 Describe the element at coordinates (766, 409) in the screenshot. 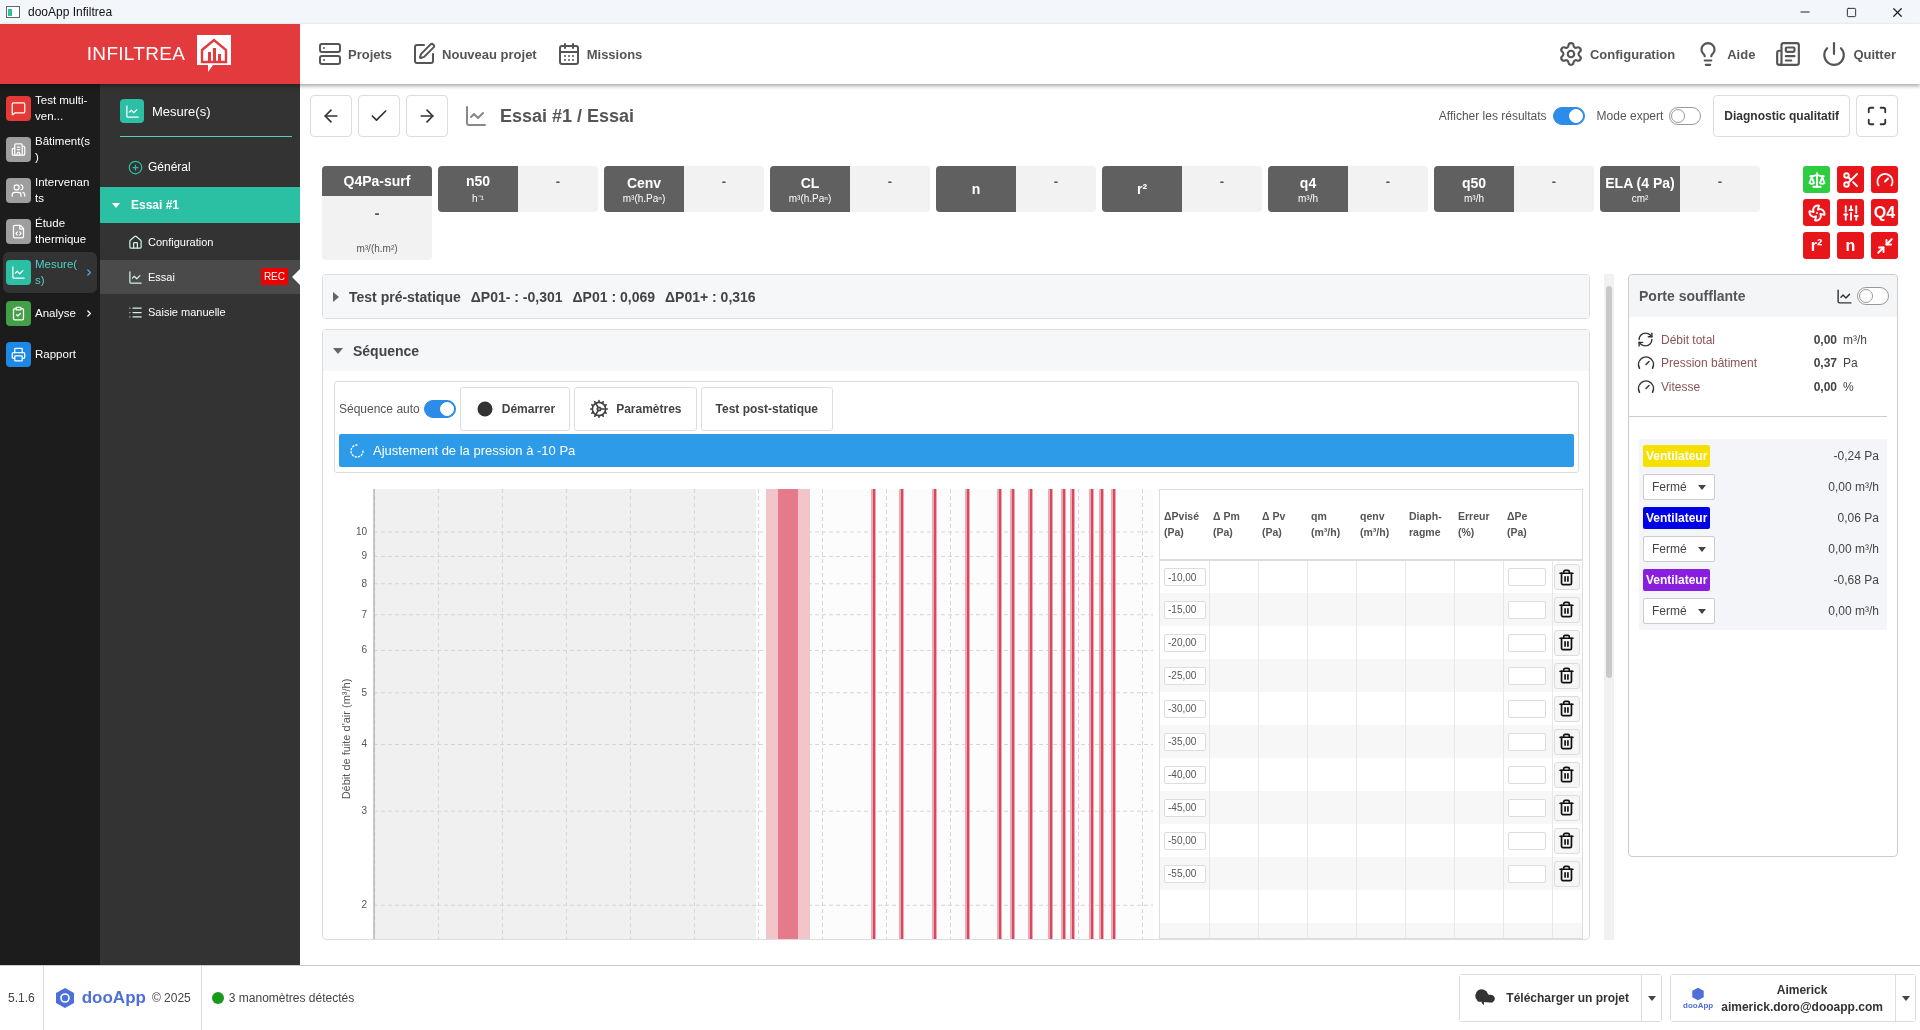

I see `sequence-button: Test post-statique` at that location.